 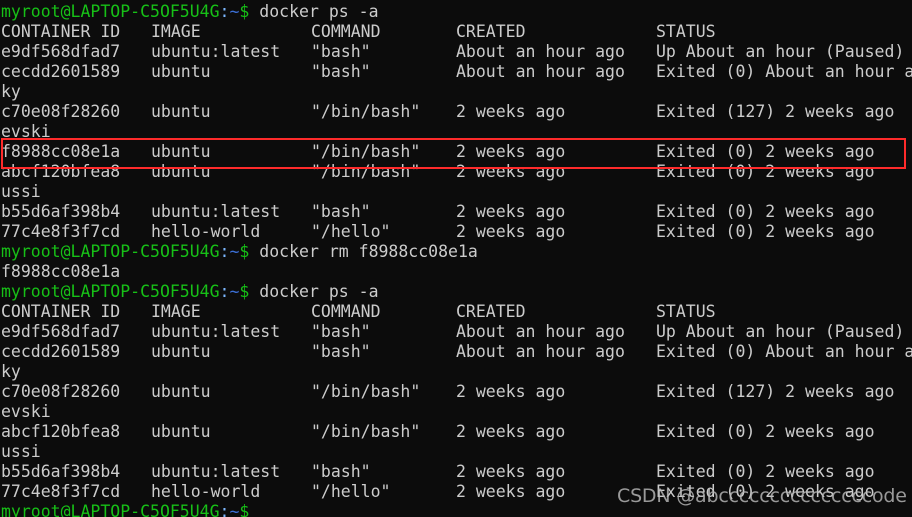 I want to click on watermark: CSDN @abcccccccccccccccode, so click(x=762, y=496).